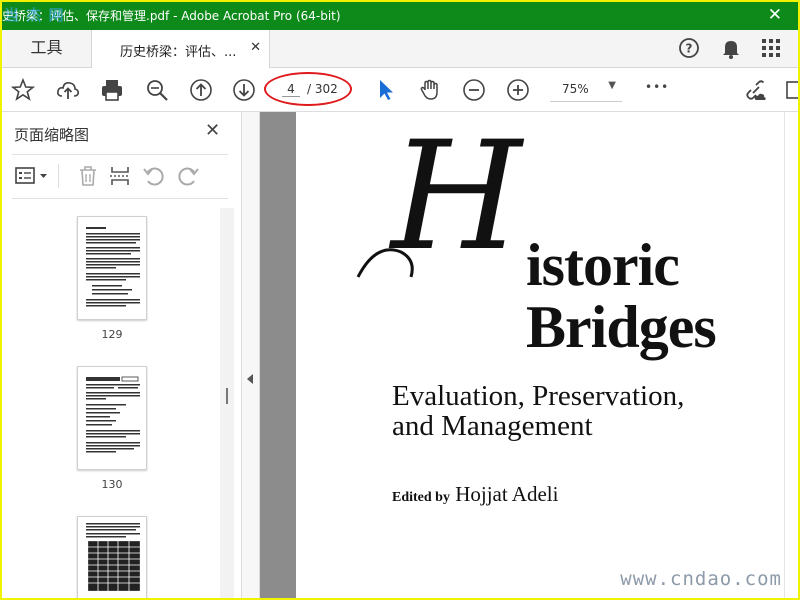  Describe the element at coordinates (792, 90) in the screenshot. I see `sidebar-toggle-icon` at that location.